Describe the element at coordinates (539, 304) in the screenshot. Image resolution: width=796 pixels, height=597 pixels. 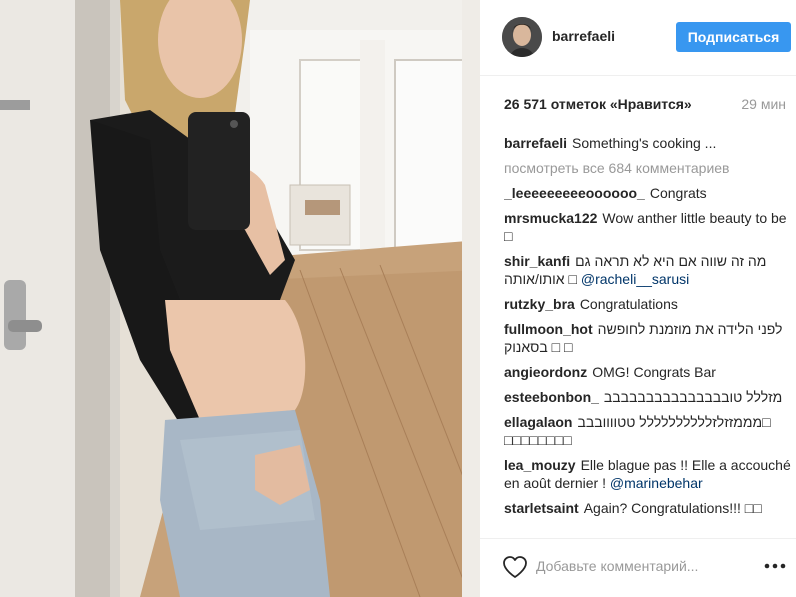
I see `comment-user: rutzky_bra` at that location.